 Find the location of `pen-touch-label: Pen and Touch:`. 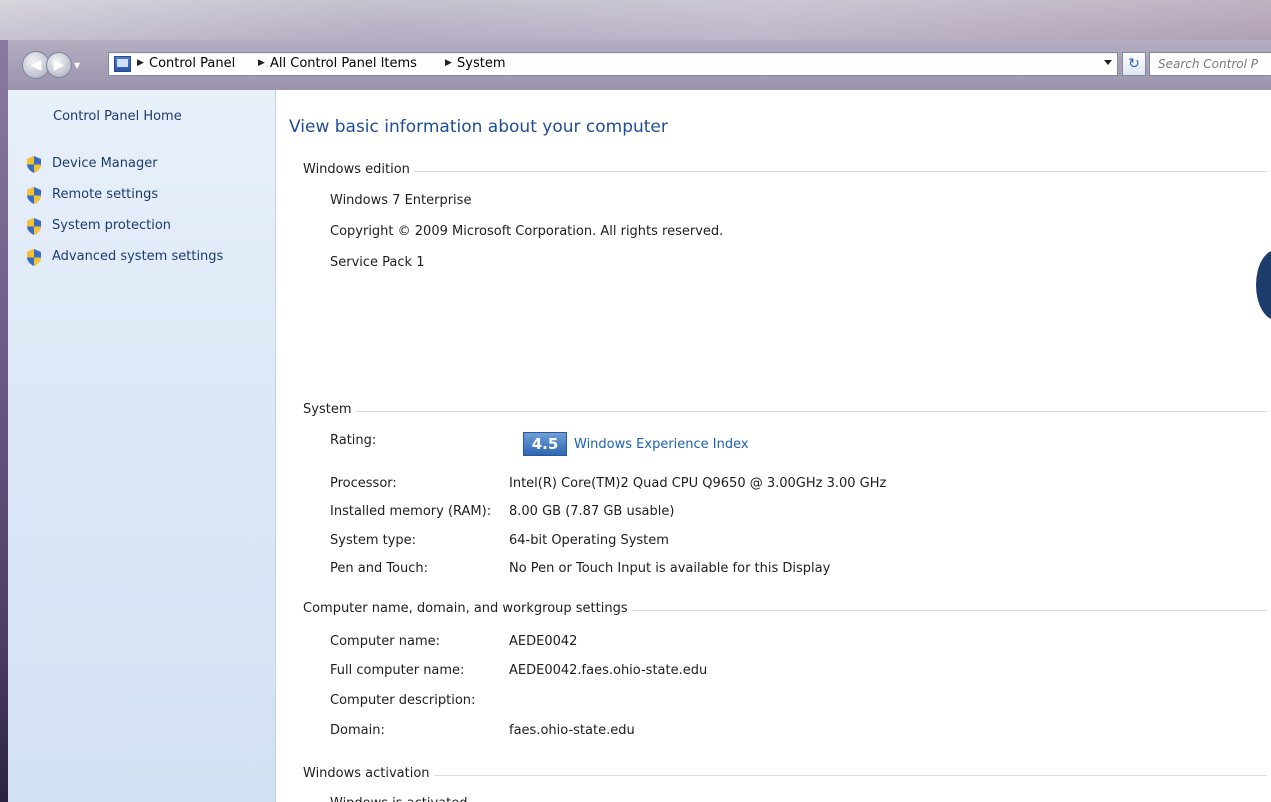

pen-touch-label: Pen and Touch: is located at coordinates (379, 568).